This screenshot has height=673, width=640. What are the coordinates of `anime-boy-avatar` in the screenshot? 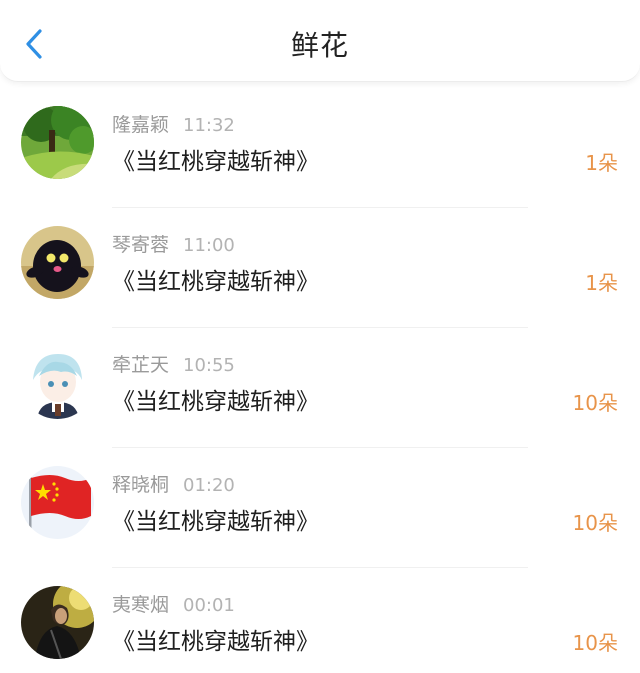 It's located at (57, 382).